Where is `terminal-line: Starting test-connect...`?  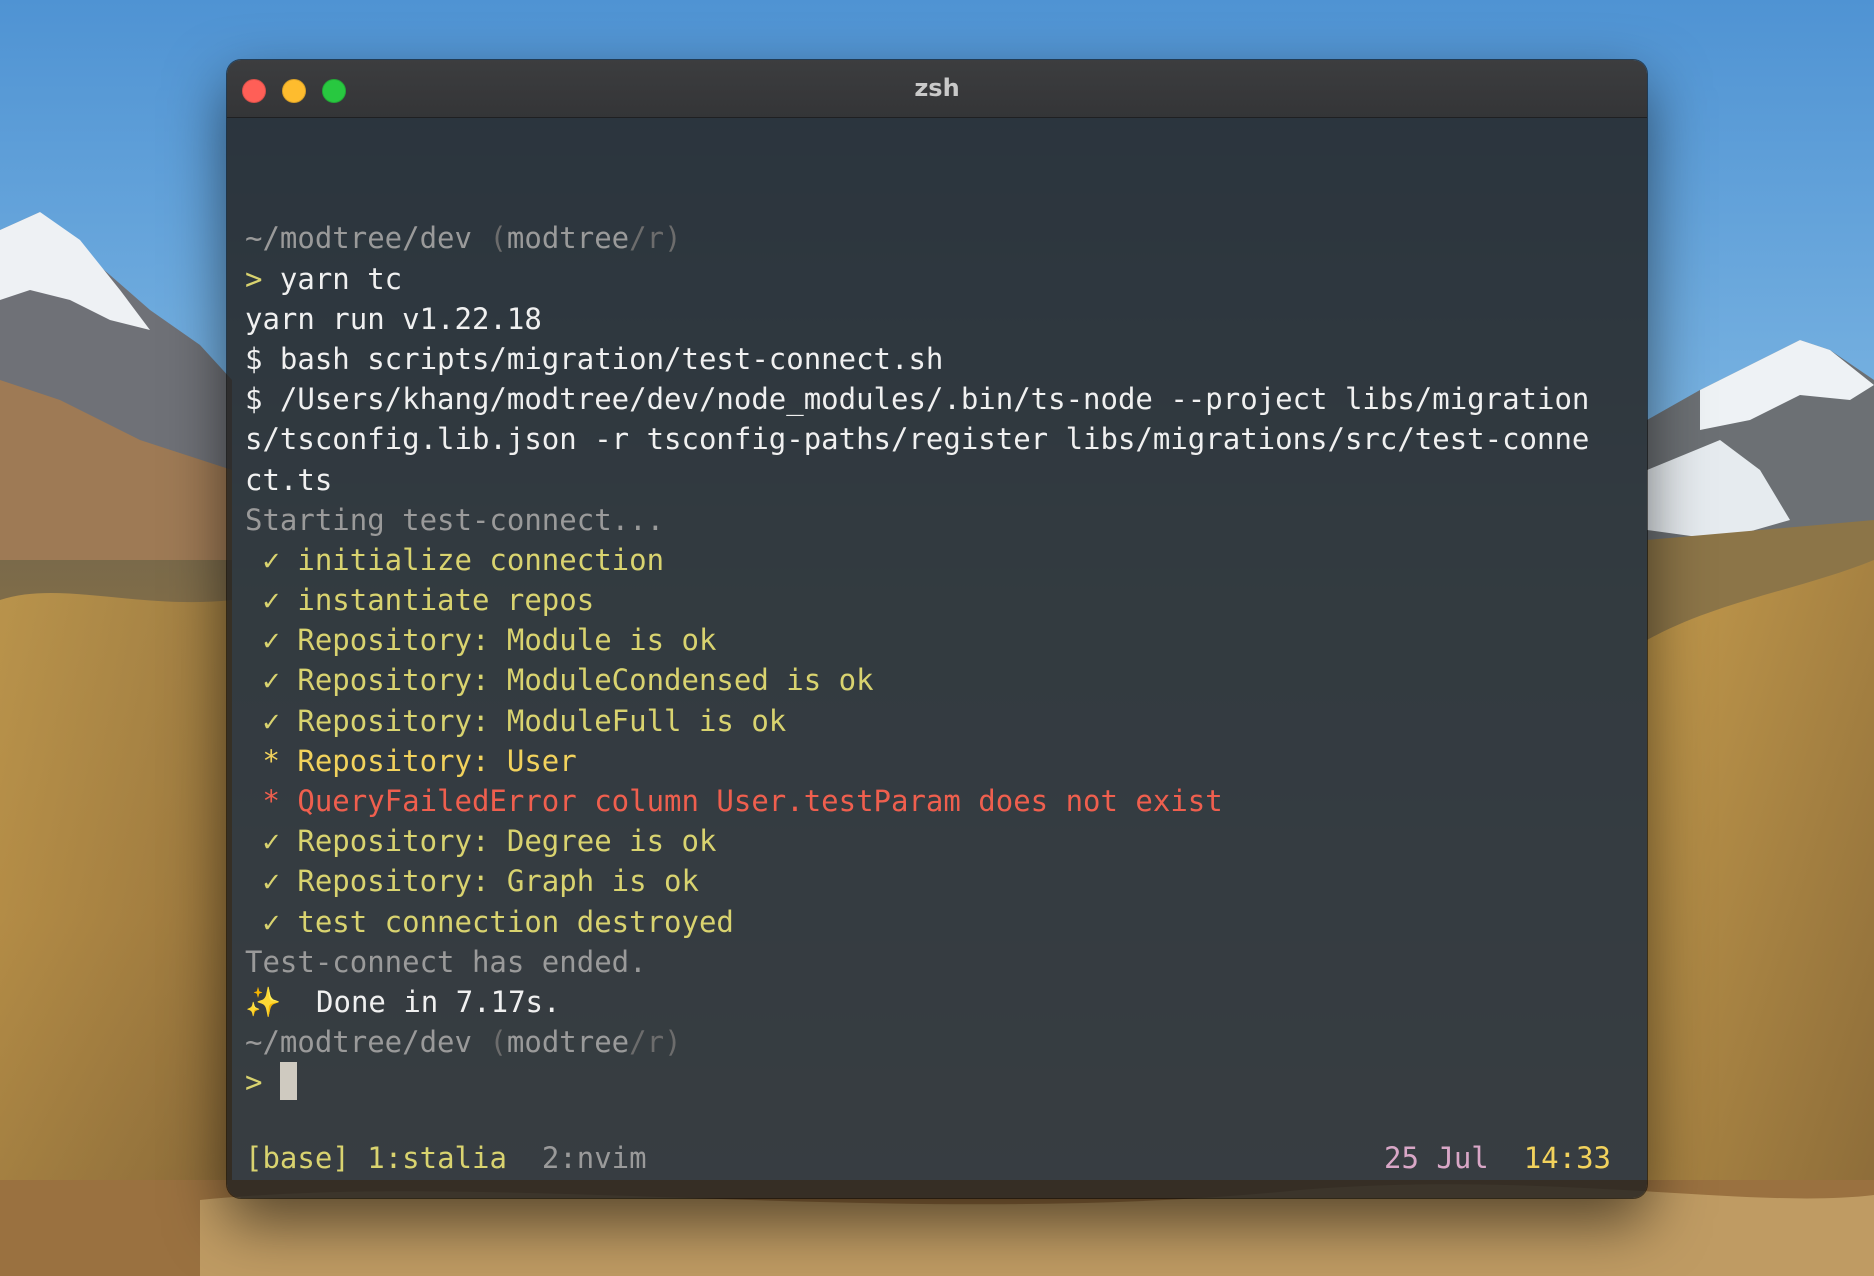 terminal-line: Starting test-connect... is located at coordinates (937, 520).